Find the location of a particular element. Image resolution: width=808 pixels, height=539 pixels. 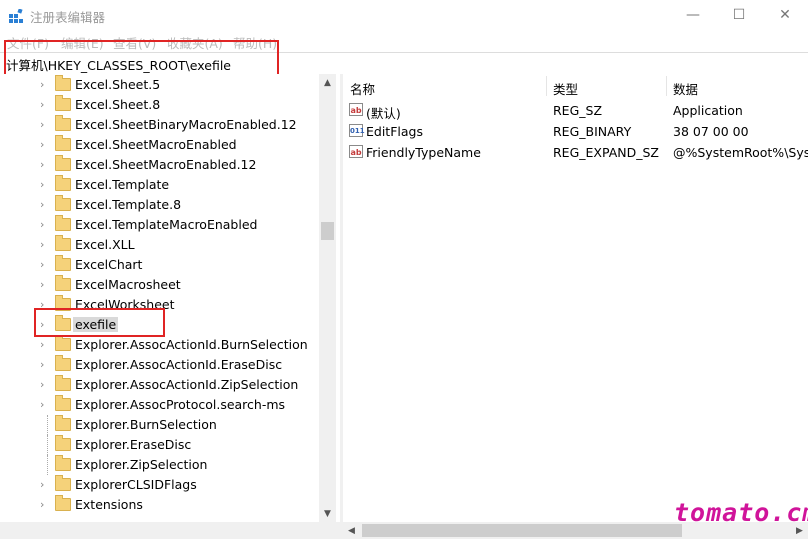

tree-item-label: Explorer.BurnSelection is located at coordinates (146, 424).